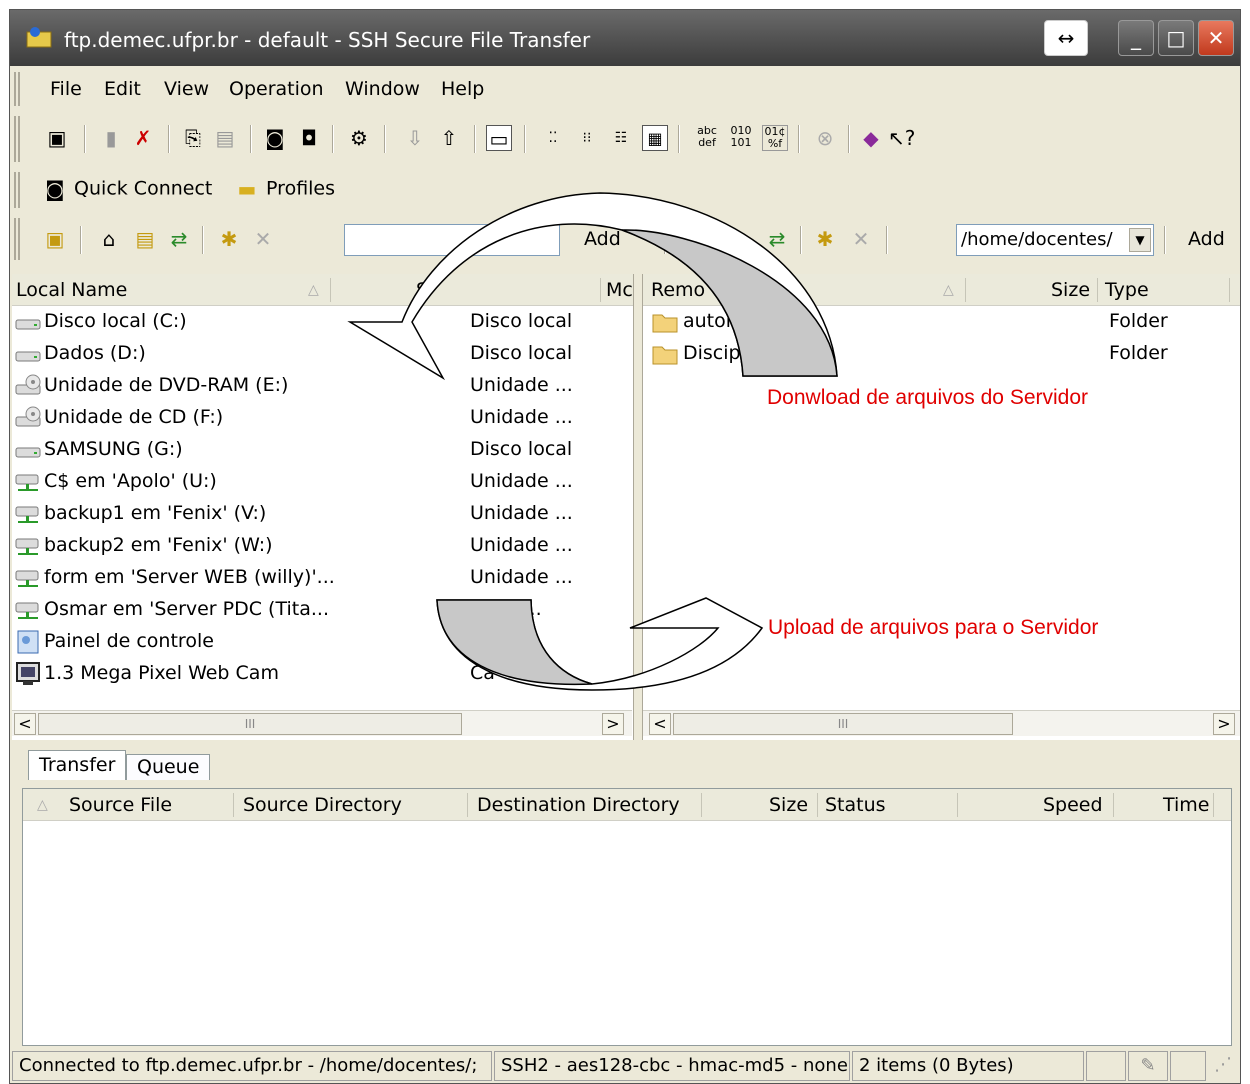 This screenshot has height=1084, width=1250. I want to click on download-annotation: Donwload de arquivos do Servidor, so click(928, 397).